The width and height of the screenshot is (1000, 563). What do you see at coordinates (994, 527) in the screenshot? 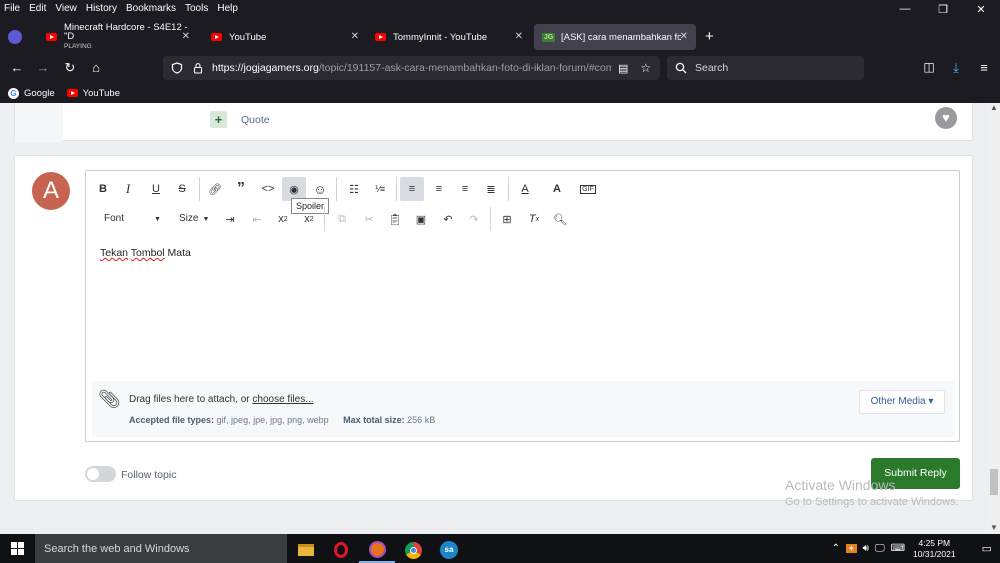
I see `scroll-down-icon: ▼` at bounding box center [994, 527].